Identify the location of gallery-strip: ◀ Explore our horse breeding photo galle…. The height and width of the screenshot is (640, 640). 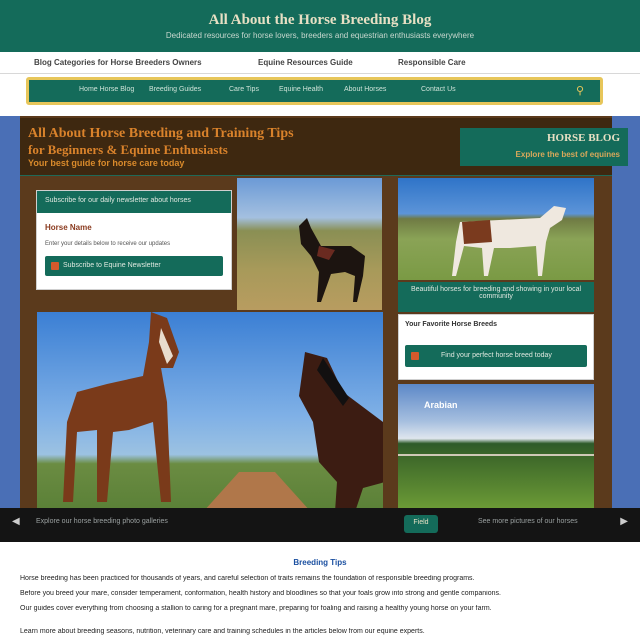
(320, 525).